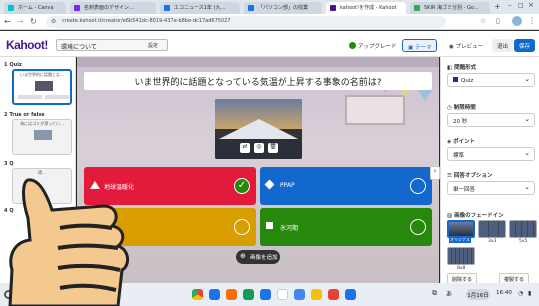 This screenshot has width=539, height=306. What do you see at coordinates (273, 148) in the screenshot?
I see `delete-image-icon: 🗑` at bounding box center [273, 148].